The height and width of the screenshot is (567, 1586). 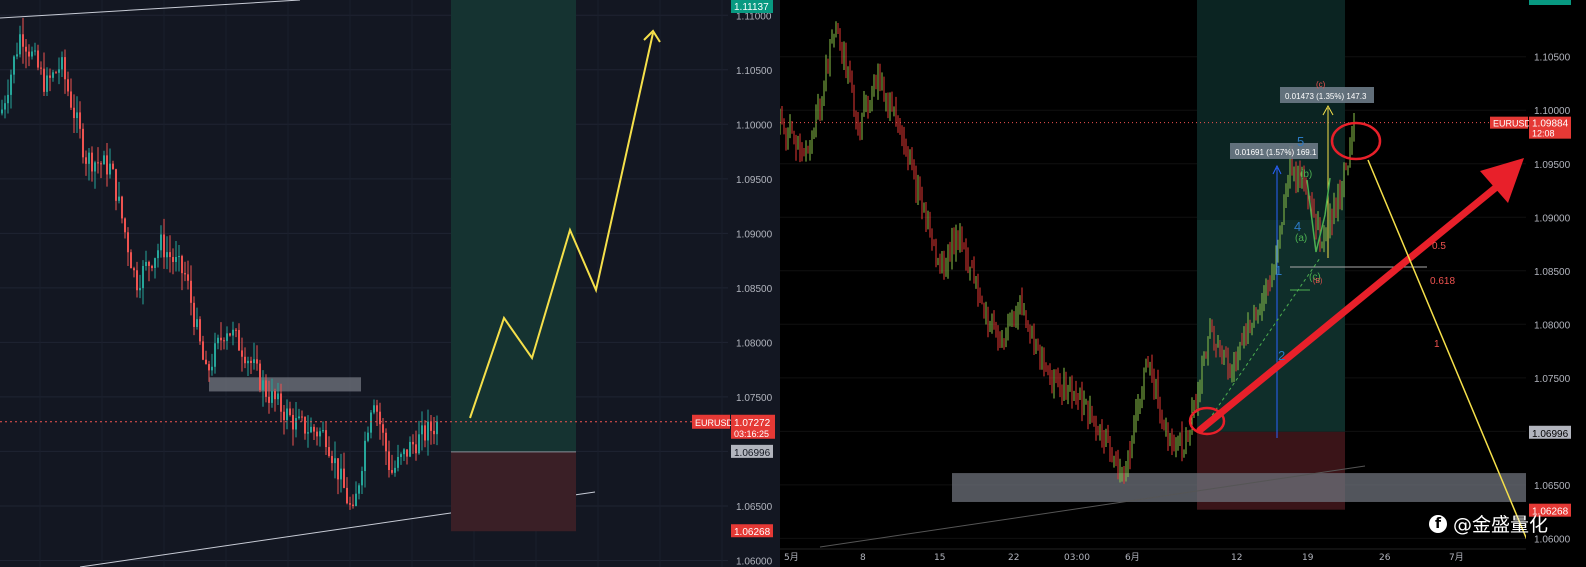 I want to click on fib-label-05: 0.5, so click(x=1439, y=246).